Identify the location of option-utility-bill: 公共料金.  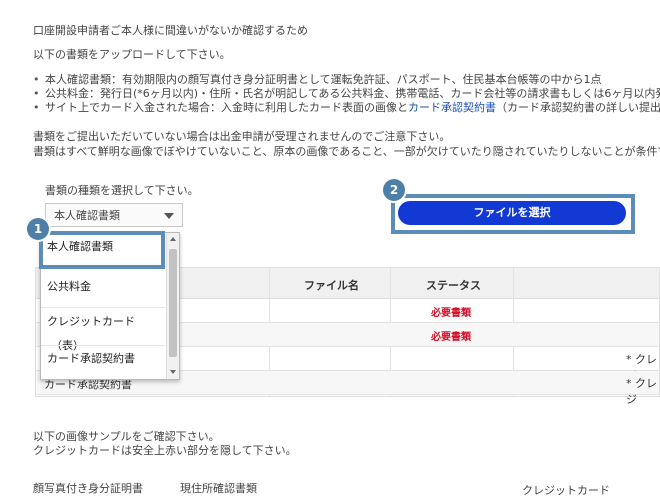
(69, 286).